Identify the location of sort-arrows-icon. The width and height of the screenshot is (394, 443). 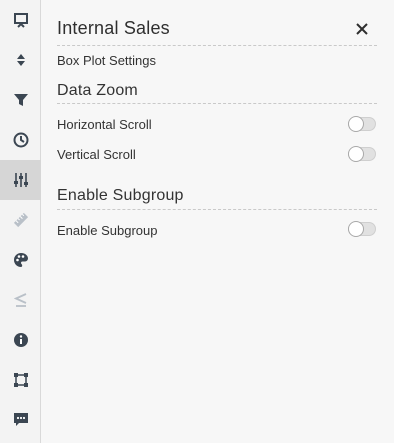
(20, 60).